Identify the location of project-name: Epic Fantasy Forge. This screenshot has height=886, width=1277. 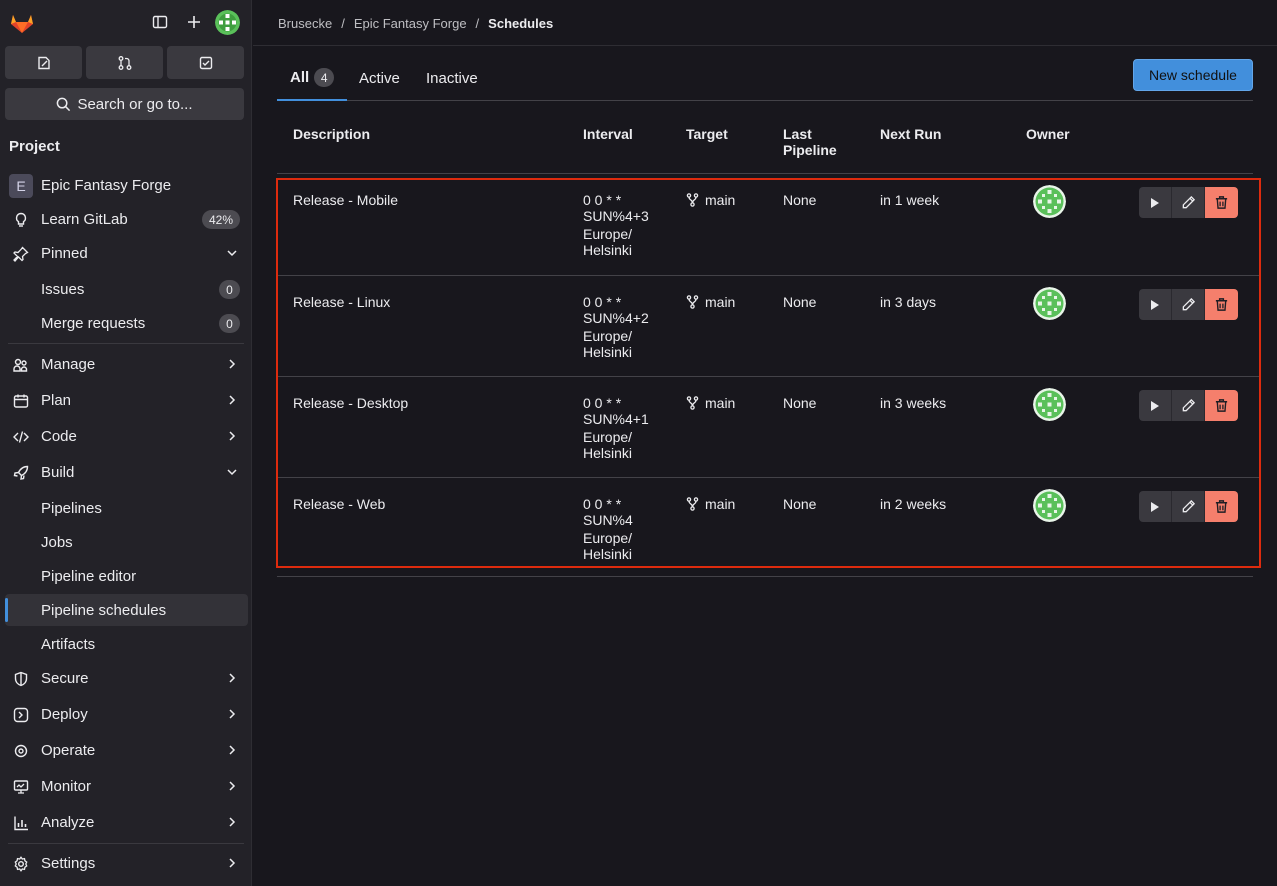
(106, 185).